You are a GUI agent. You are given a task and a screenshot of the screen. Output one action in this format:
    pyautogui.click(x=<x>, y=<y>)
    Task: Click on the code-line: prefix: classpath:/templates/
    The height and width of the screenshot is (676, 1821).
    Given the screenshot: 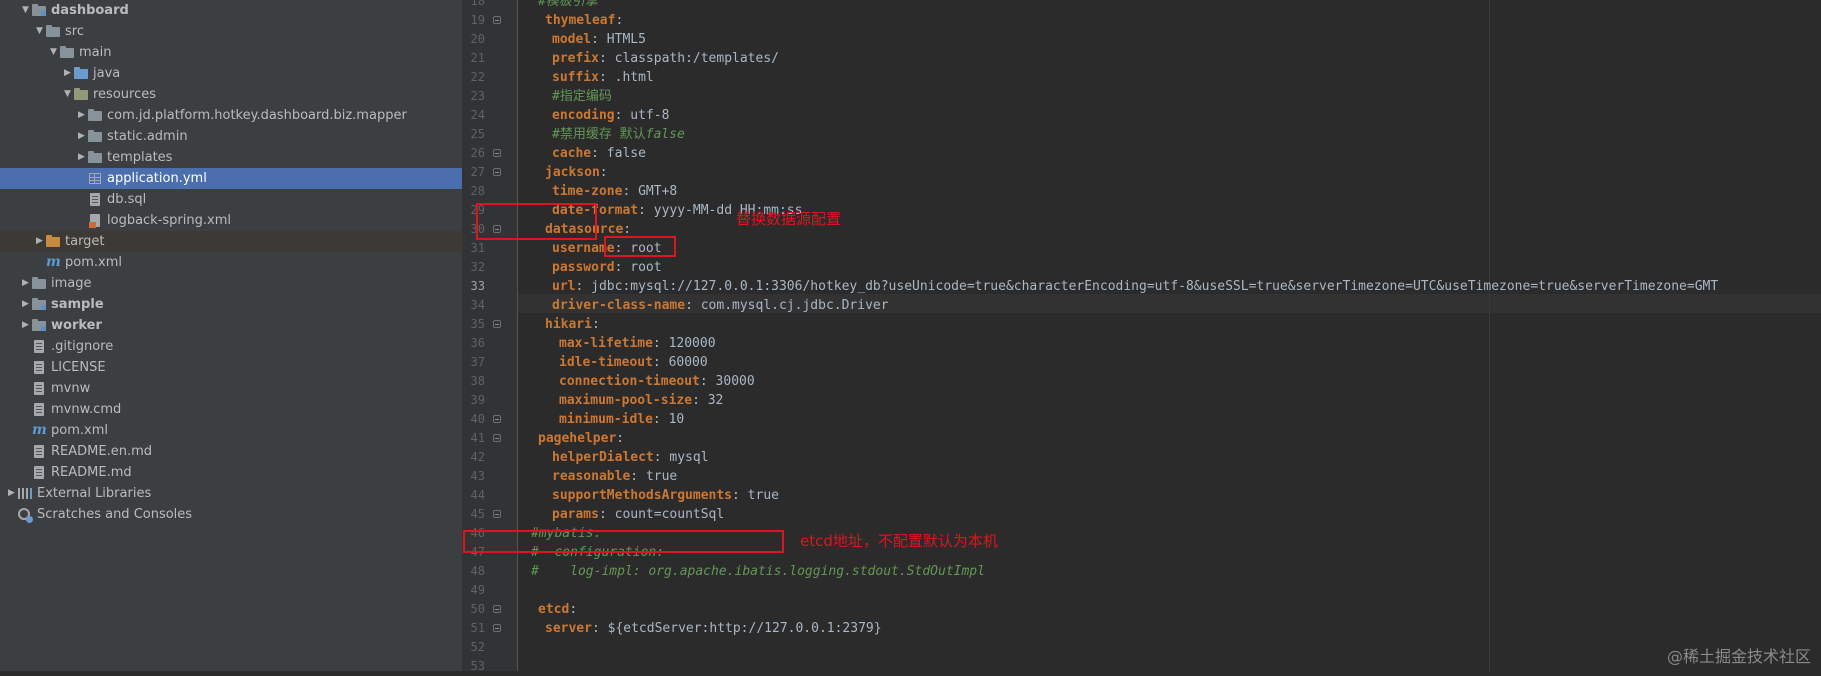 What is the action you would take?
    pyautogui.click(x=665, y=58)
    